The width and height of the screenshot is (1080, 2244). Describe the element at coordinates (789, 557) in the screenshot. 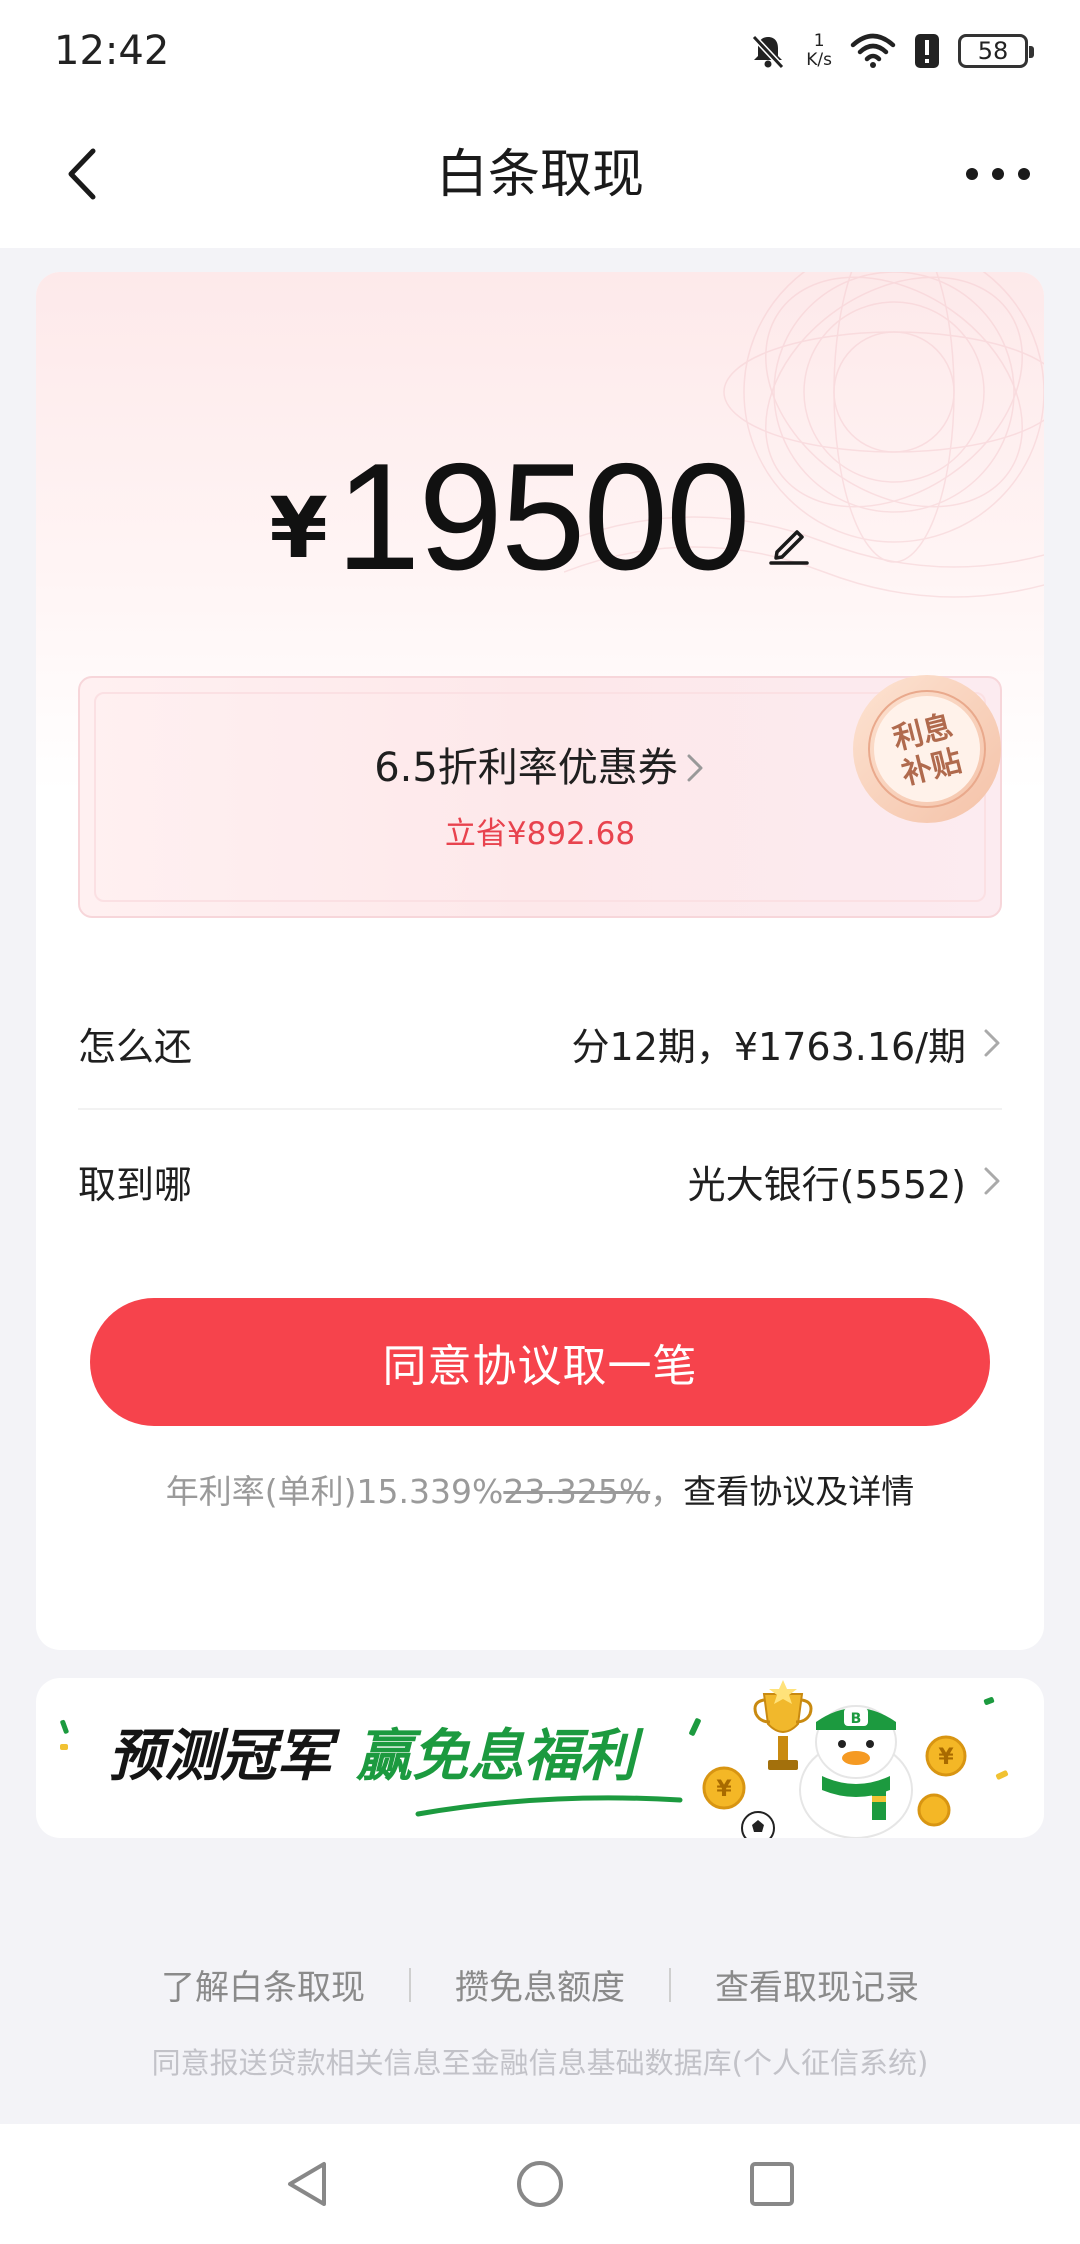

I see `pencil-icon` at that location.